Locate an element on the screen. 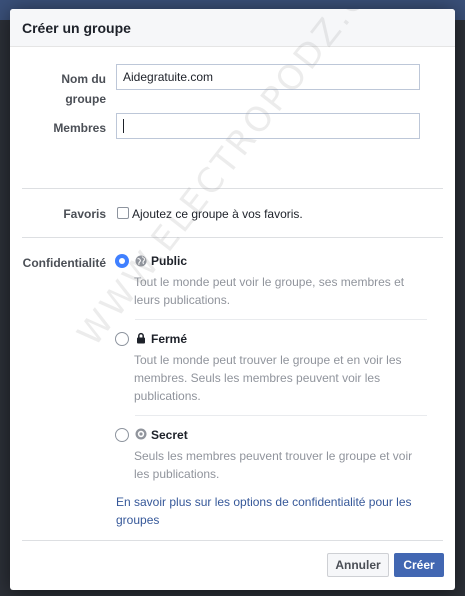 This screenshot has width=465, height=596. privacy-radio-closed is located at coordinates (122, 339).